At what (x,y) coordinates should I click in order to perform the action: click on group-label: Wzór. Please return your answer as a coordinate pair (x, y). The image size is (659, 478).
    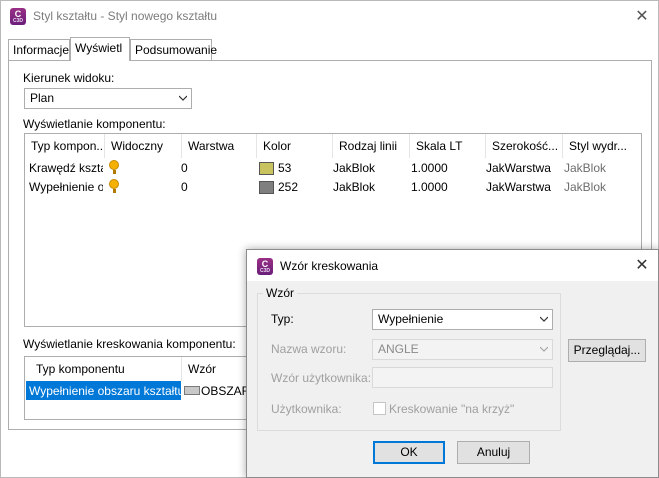
    Looking at the image, I should click on (280, 293).